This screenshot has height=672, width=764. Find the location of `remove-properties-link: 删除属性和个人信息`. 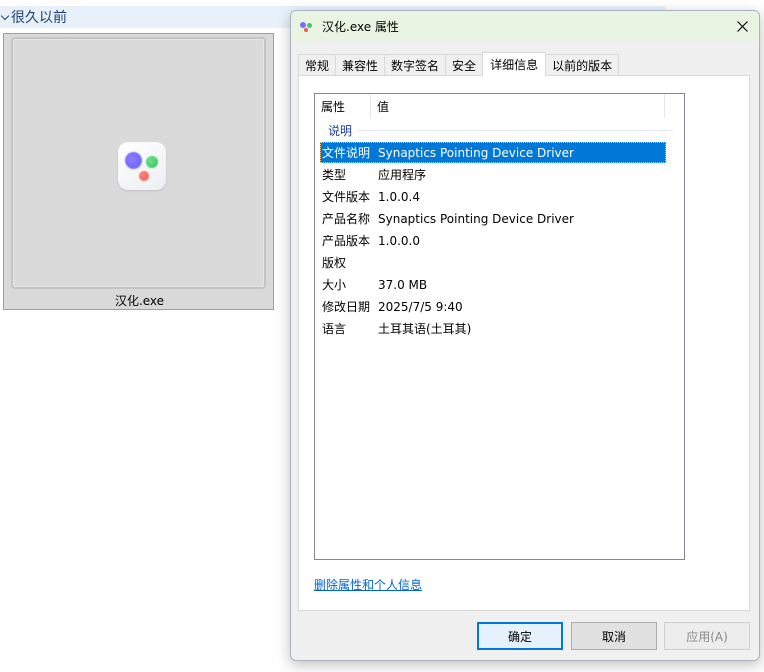

remove-properties-link: 删除属性和个人信息 is located at coordinates (368, 584).